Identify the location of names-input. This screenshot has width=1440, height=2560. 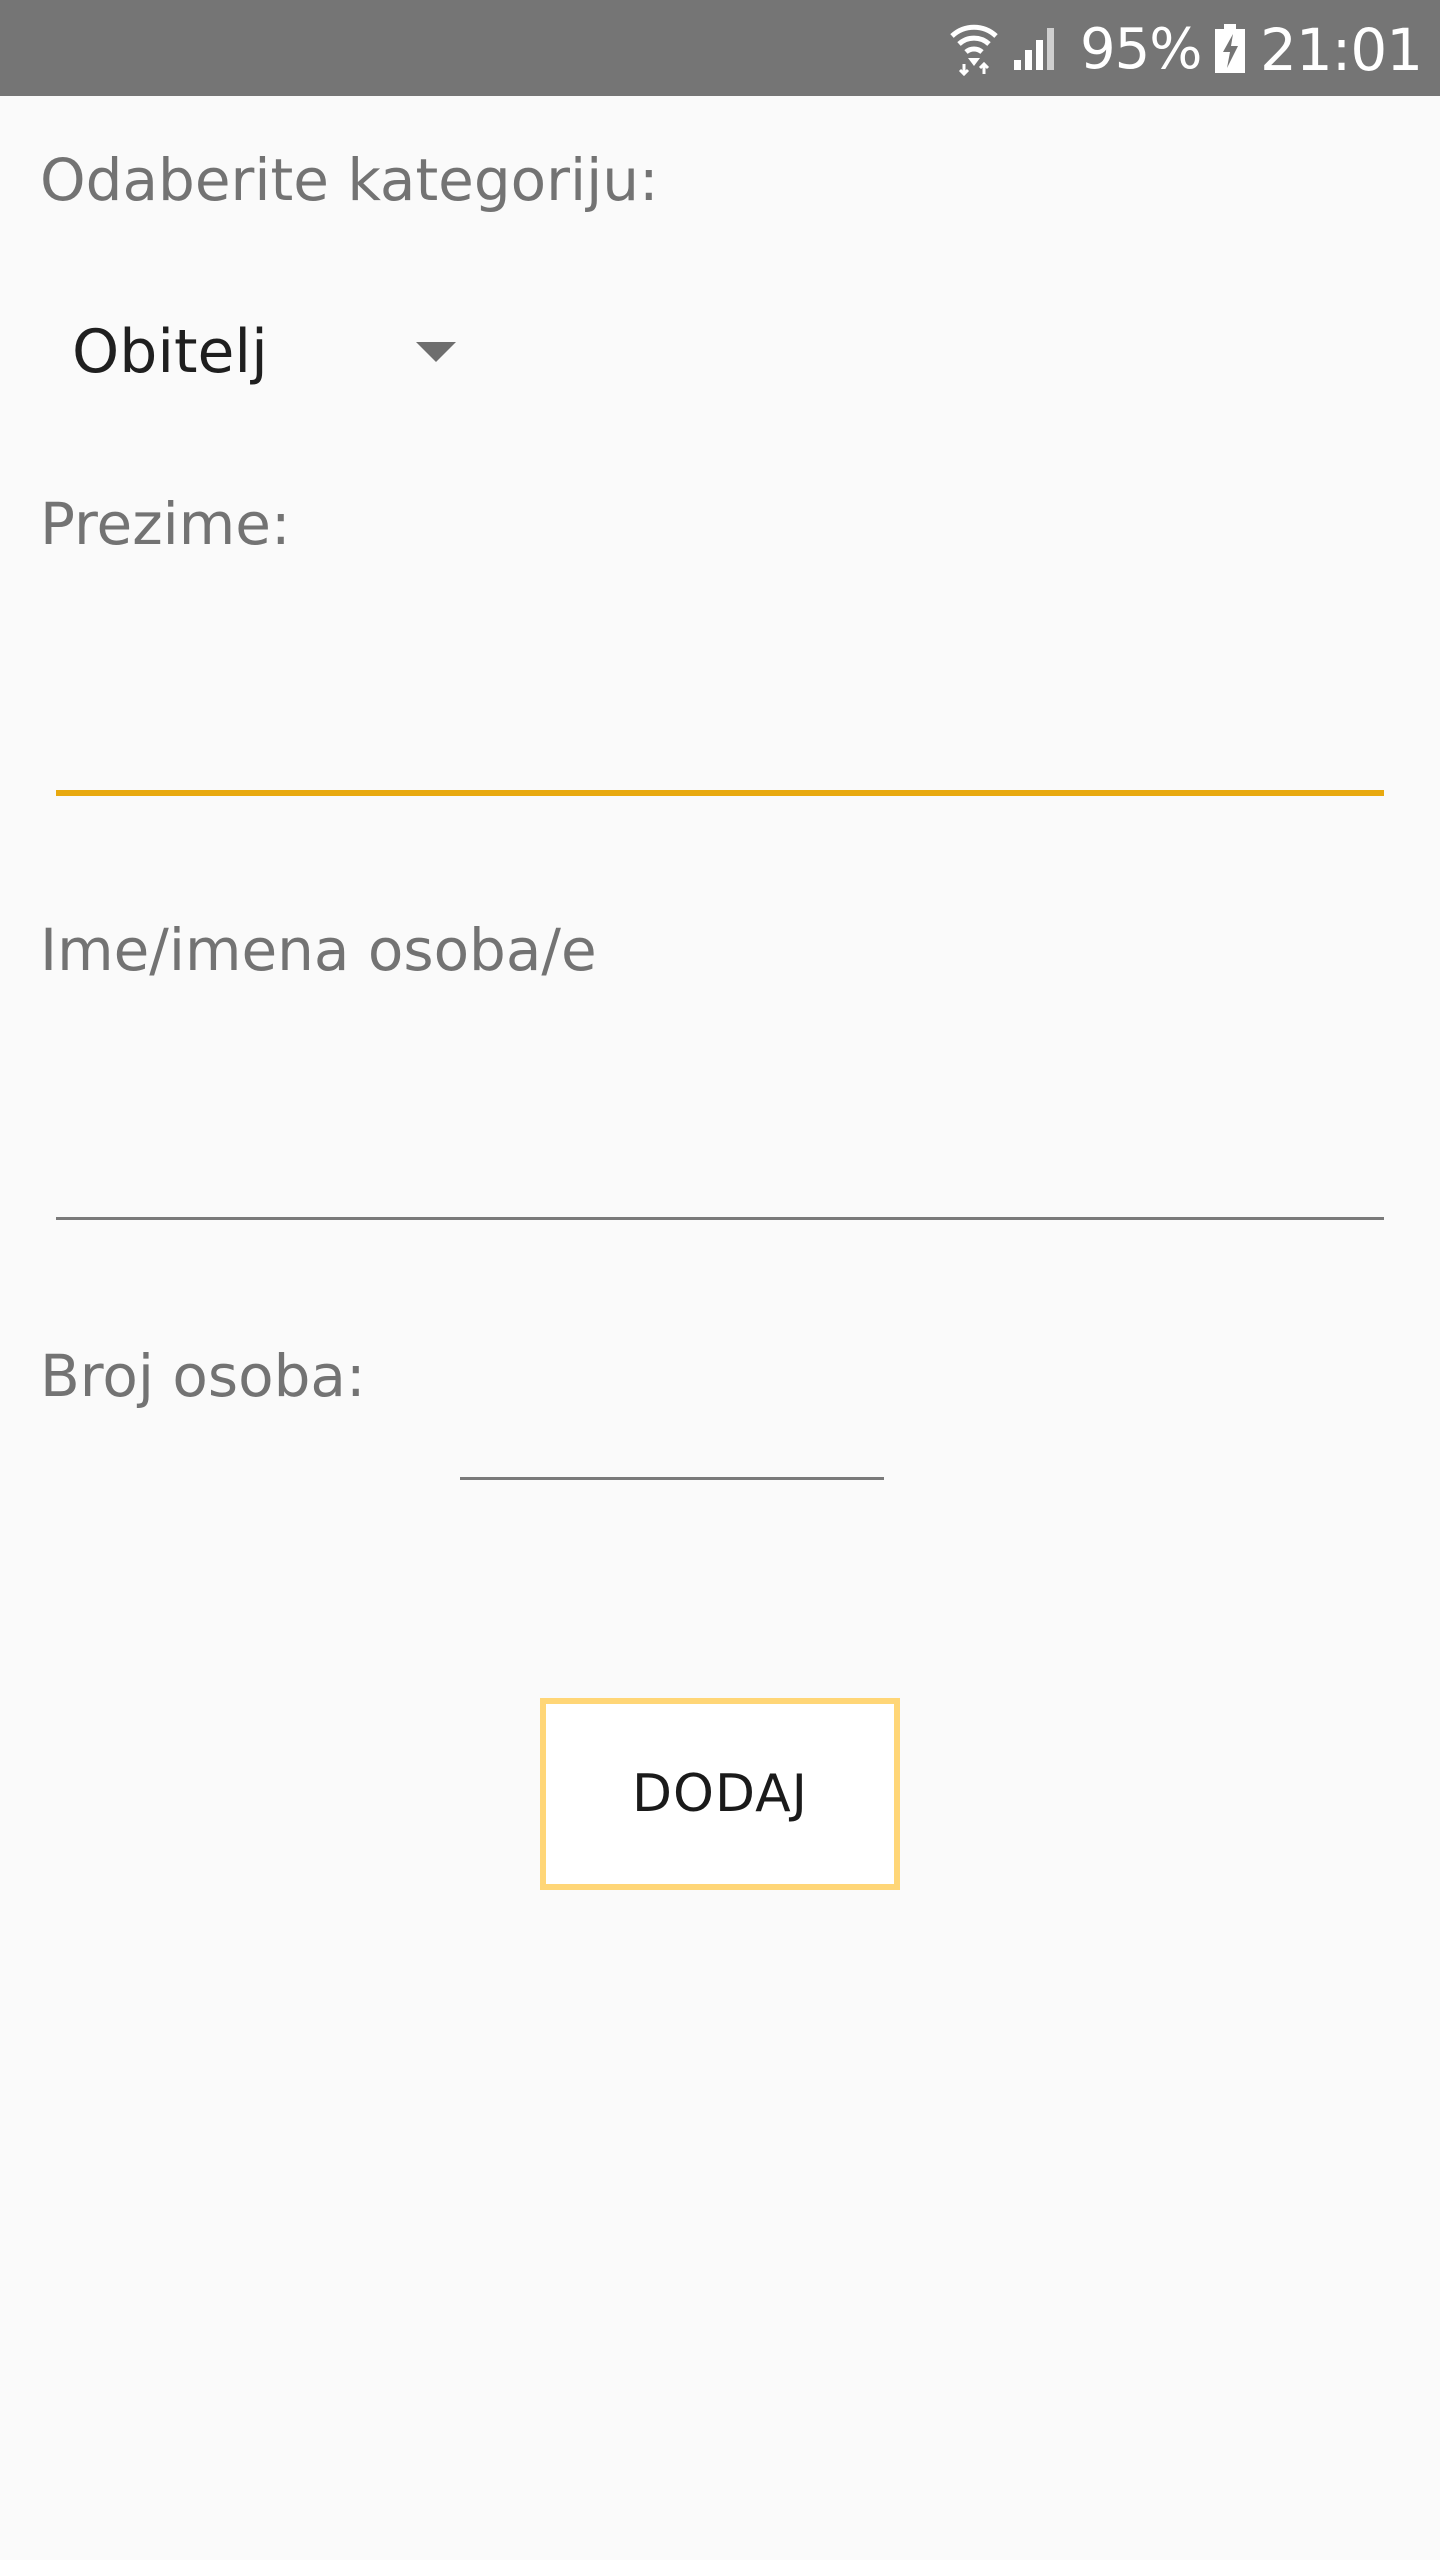
(720, 1172).